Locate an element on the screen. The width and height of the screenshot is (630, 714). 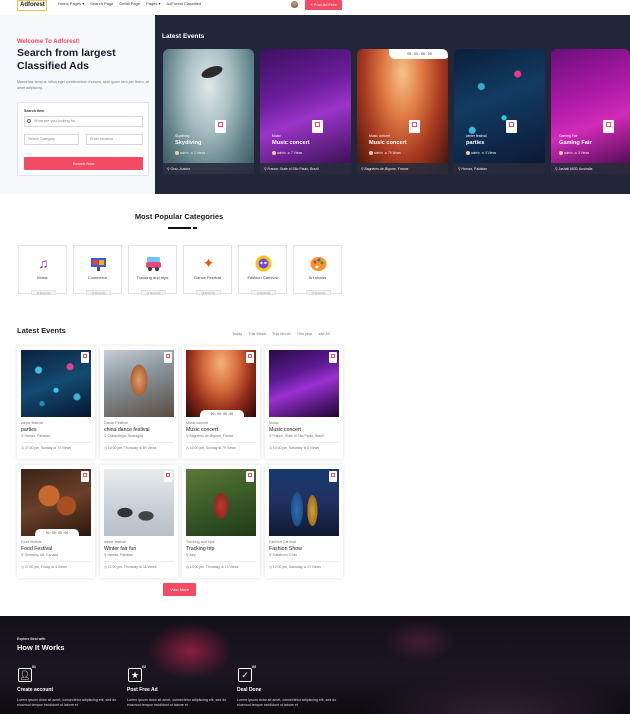
event-meta: ◷ 12:00 pm, Thursday ⊚ 34 Views is located at coordinates (130, 567).